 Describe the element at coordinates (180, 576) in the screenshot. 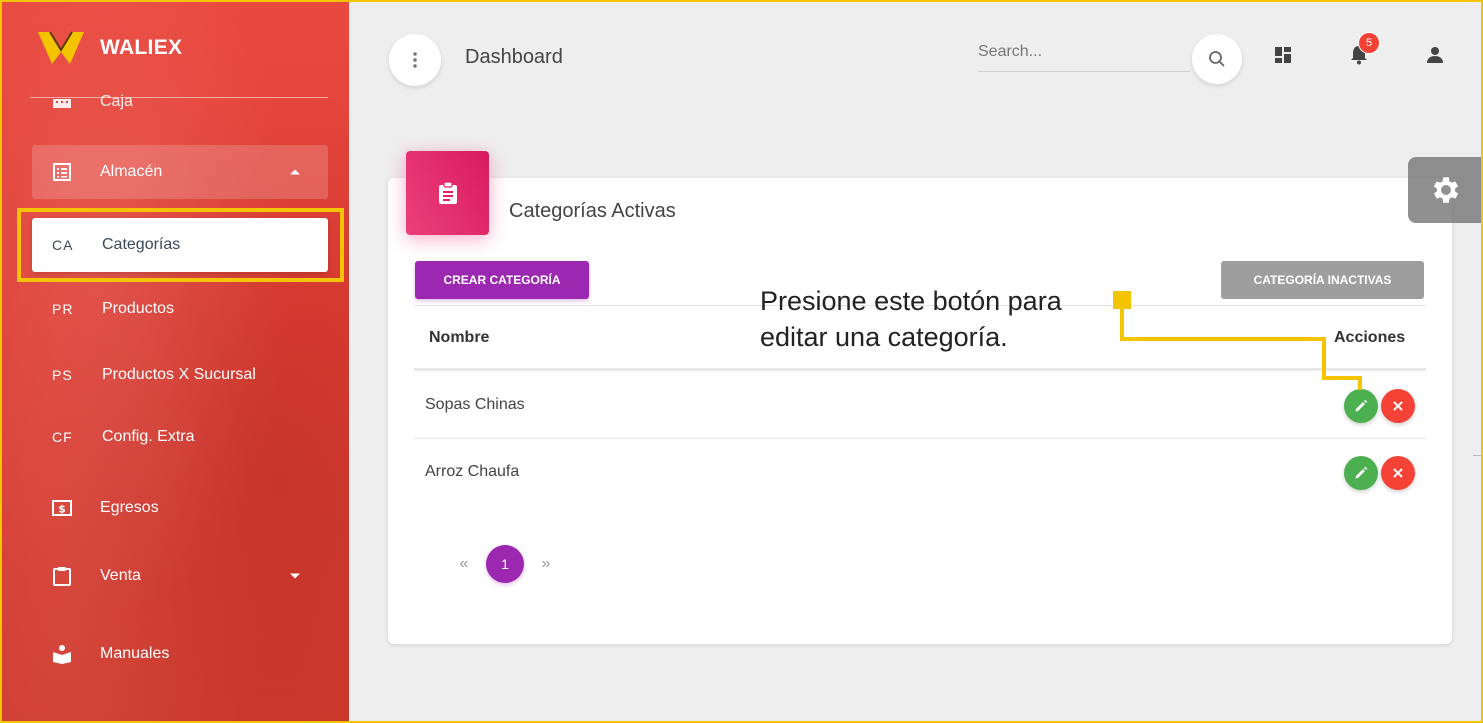

I see `sidebar-item-venta: Venta` at that location.